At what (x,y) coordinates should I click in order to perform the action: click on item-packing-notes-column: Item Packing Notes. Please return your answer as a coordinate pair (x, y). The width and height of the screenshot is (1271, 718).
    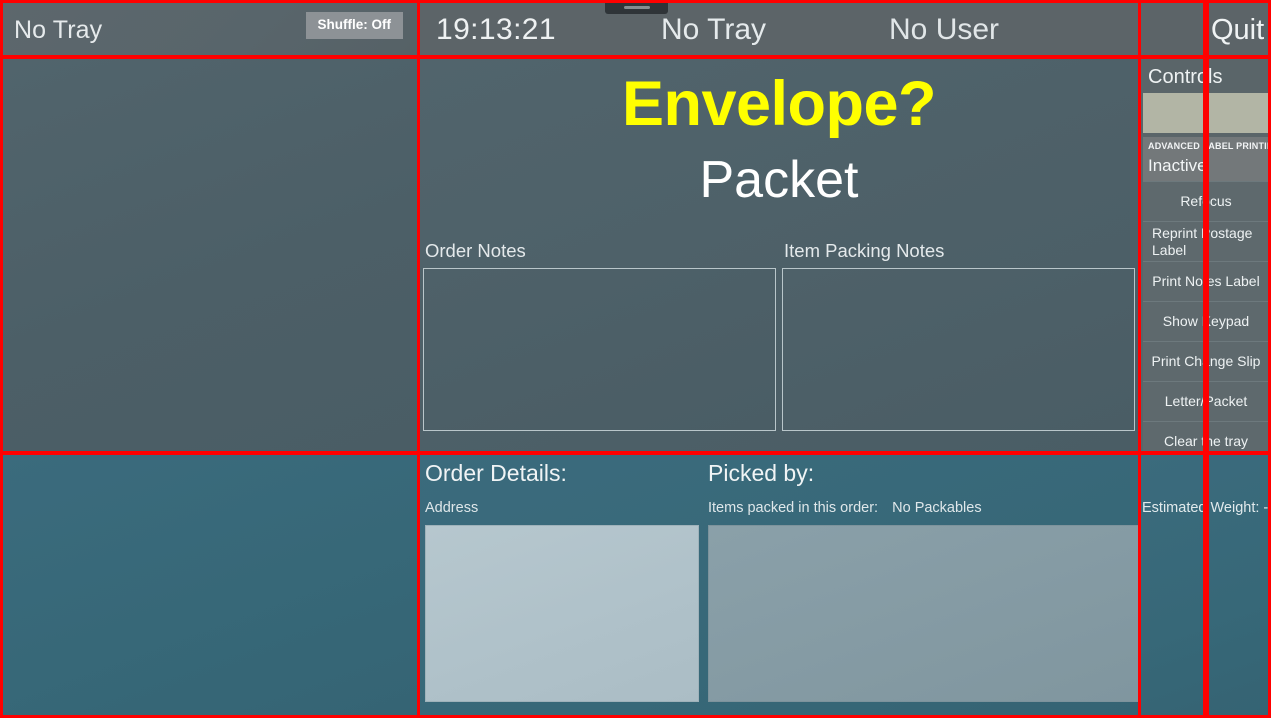
    Looking at the image, I should click on (958, 335).